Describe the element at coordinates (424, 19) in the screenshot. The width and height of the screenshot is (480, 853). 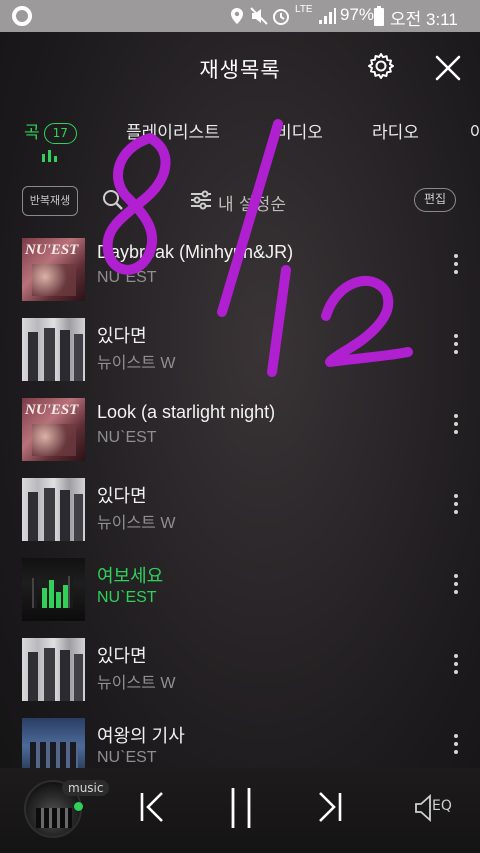
I see `clock: 오전 3:11` at that location.